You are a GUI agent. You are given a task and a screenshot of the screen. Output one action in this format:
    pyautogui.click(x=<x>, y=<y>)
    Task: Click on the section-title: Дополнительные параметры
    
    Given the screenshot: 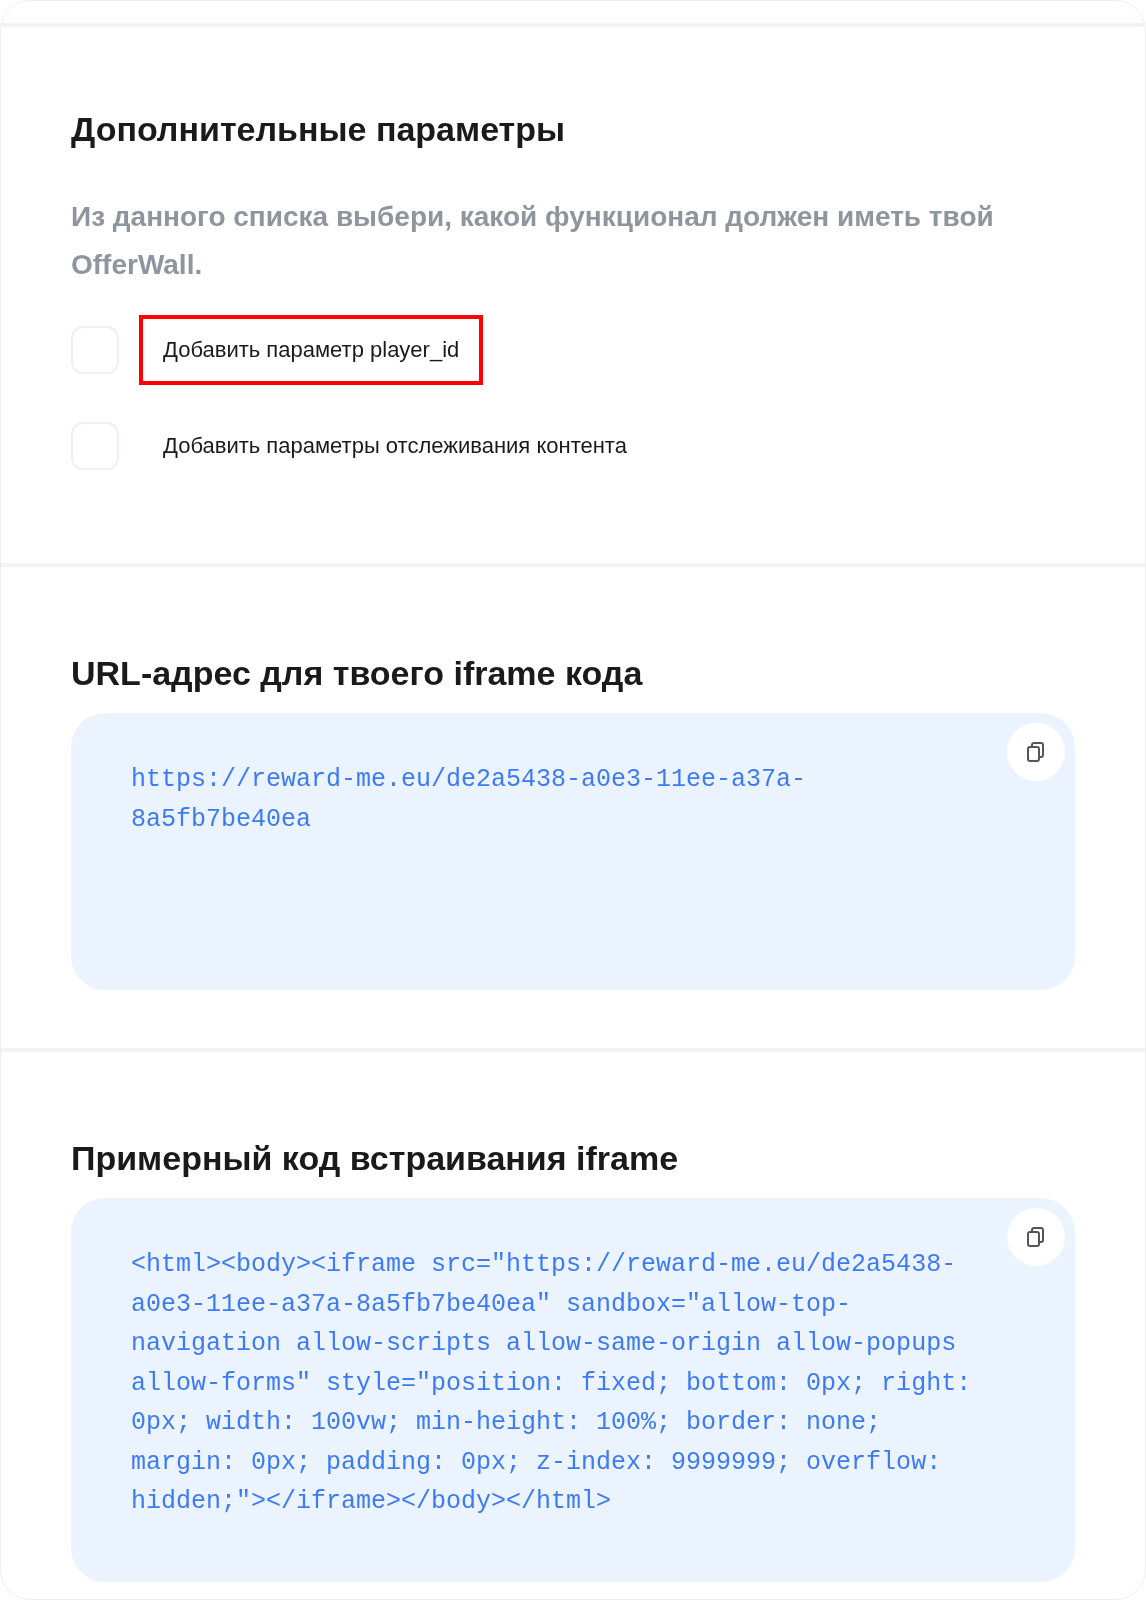 What is the action you would take?
    pyautogui.click(x=319, y=129)
    